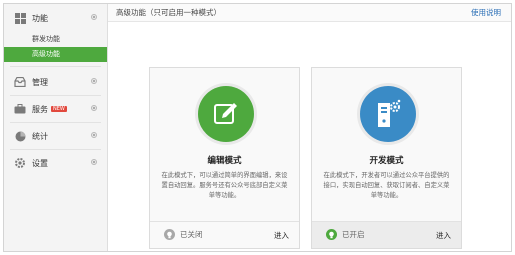  What do you see at coordinates (40, 18) in the screenshot?
I see `sidebar-group-label: 功能` at bounding box center [40, 18].